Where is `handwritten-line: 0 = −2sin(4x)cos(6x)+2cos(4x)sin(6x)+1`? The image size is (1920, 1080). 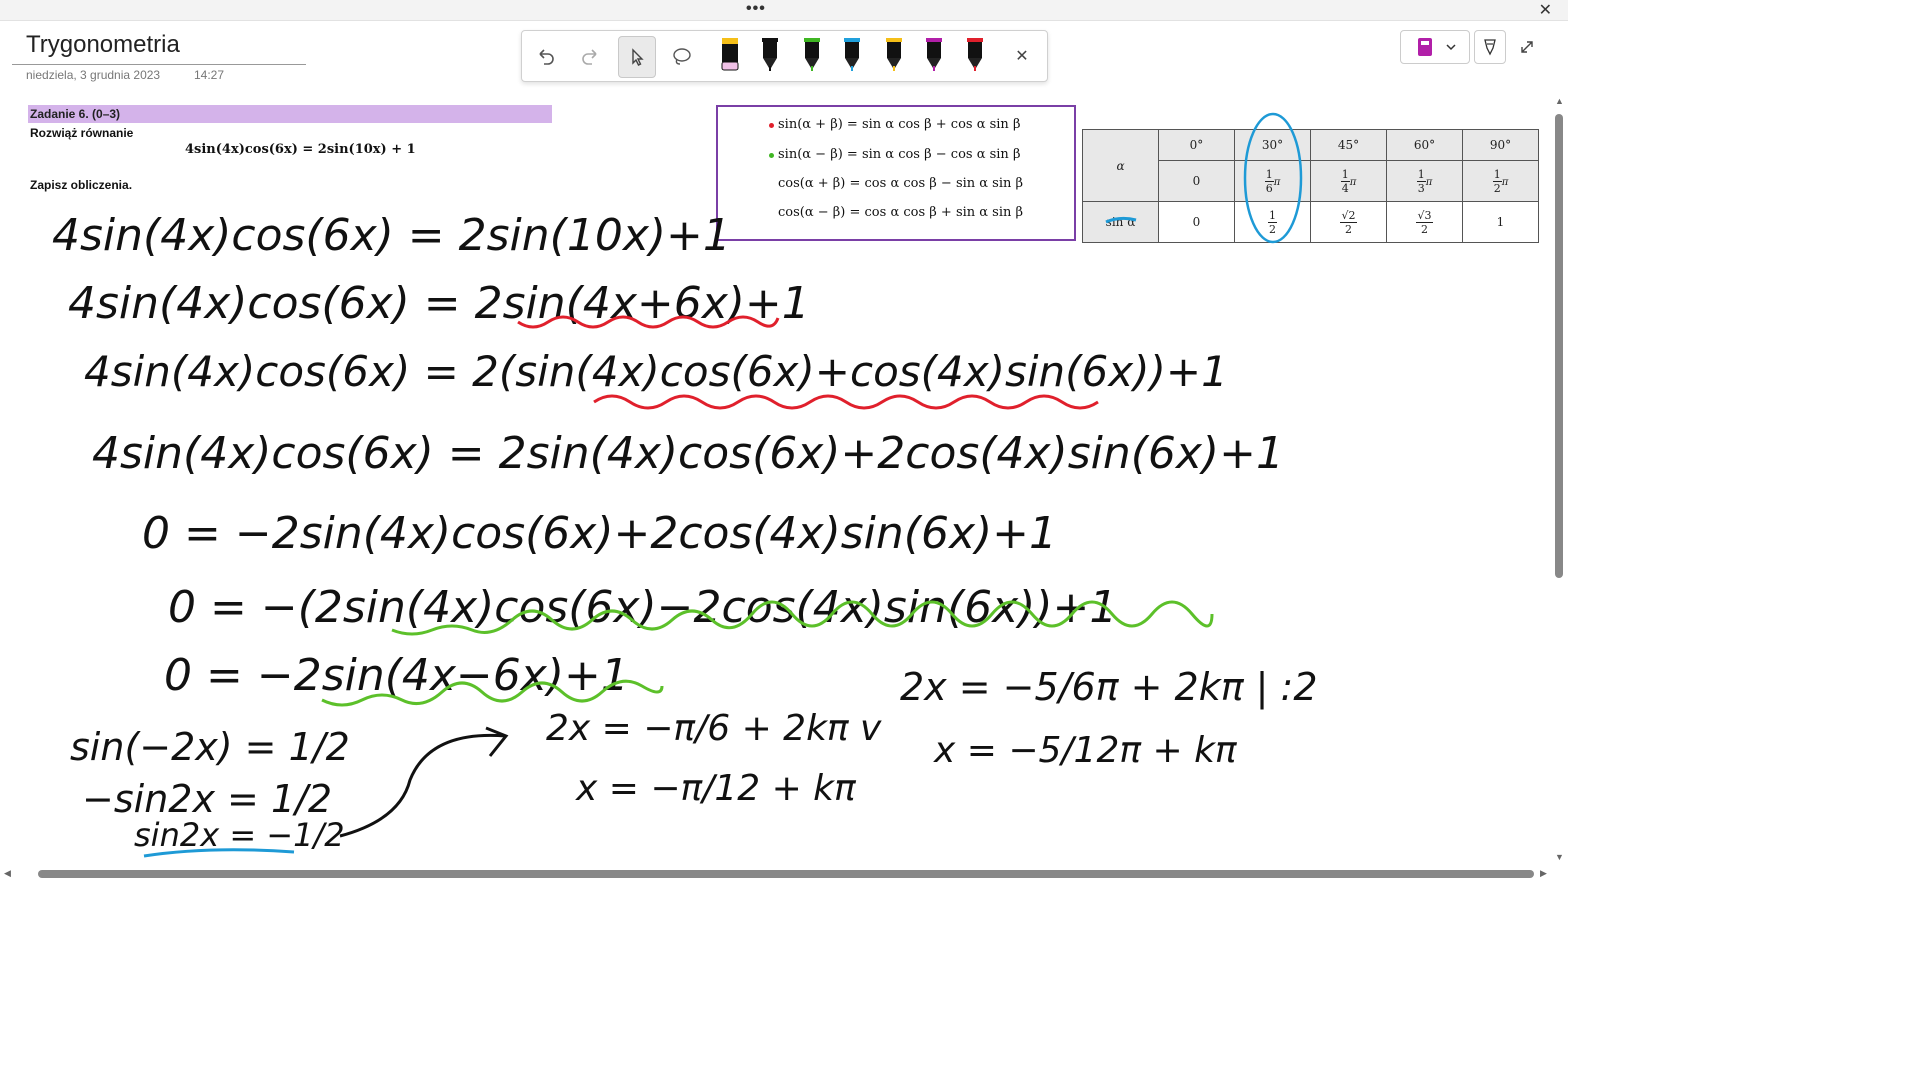
handwritten-line: 0 = −2sin(4x)cos(6x)+2cos(4x)sin(6x)+1 is located at coordinates (599, 533).